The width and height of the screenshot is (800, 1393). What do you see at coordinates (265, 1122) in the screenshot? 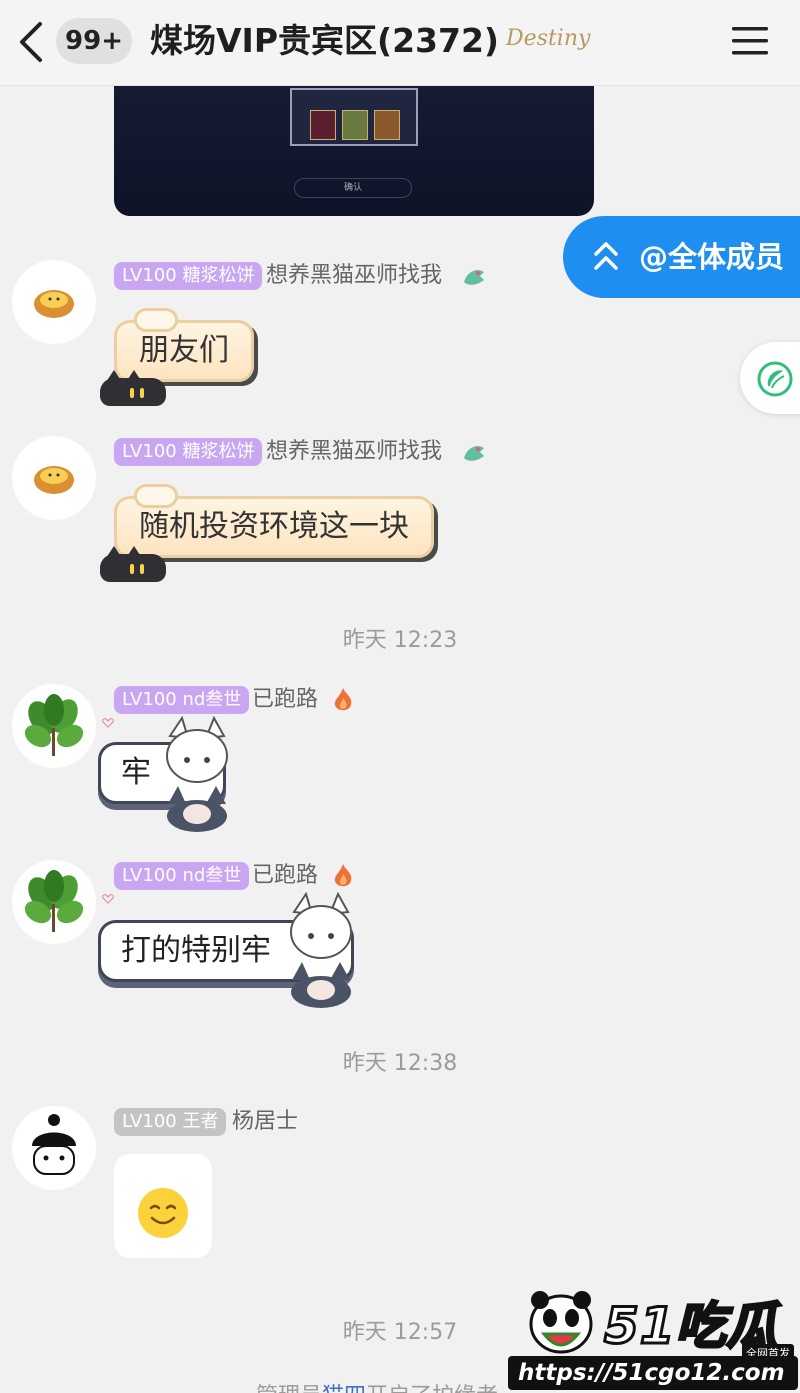
I see `sender-nickname: 杨居士` at bounding box center [265, 1122].